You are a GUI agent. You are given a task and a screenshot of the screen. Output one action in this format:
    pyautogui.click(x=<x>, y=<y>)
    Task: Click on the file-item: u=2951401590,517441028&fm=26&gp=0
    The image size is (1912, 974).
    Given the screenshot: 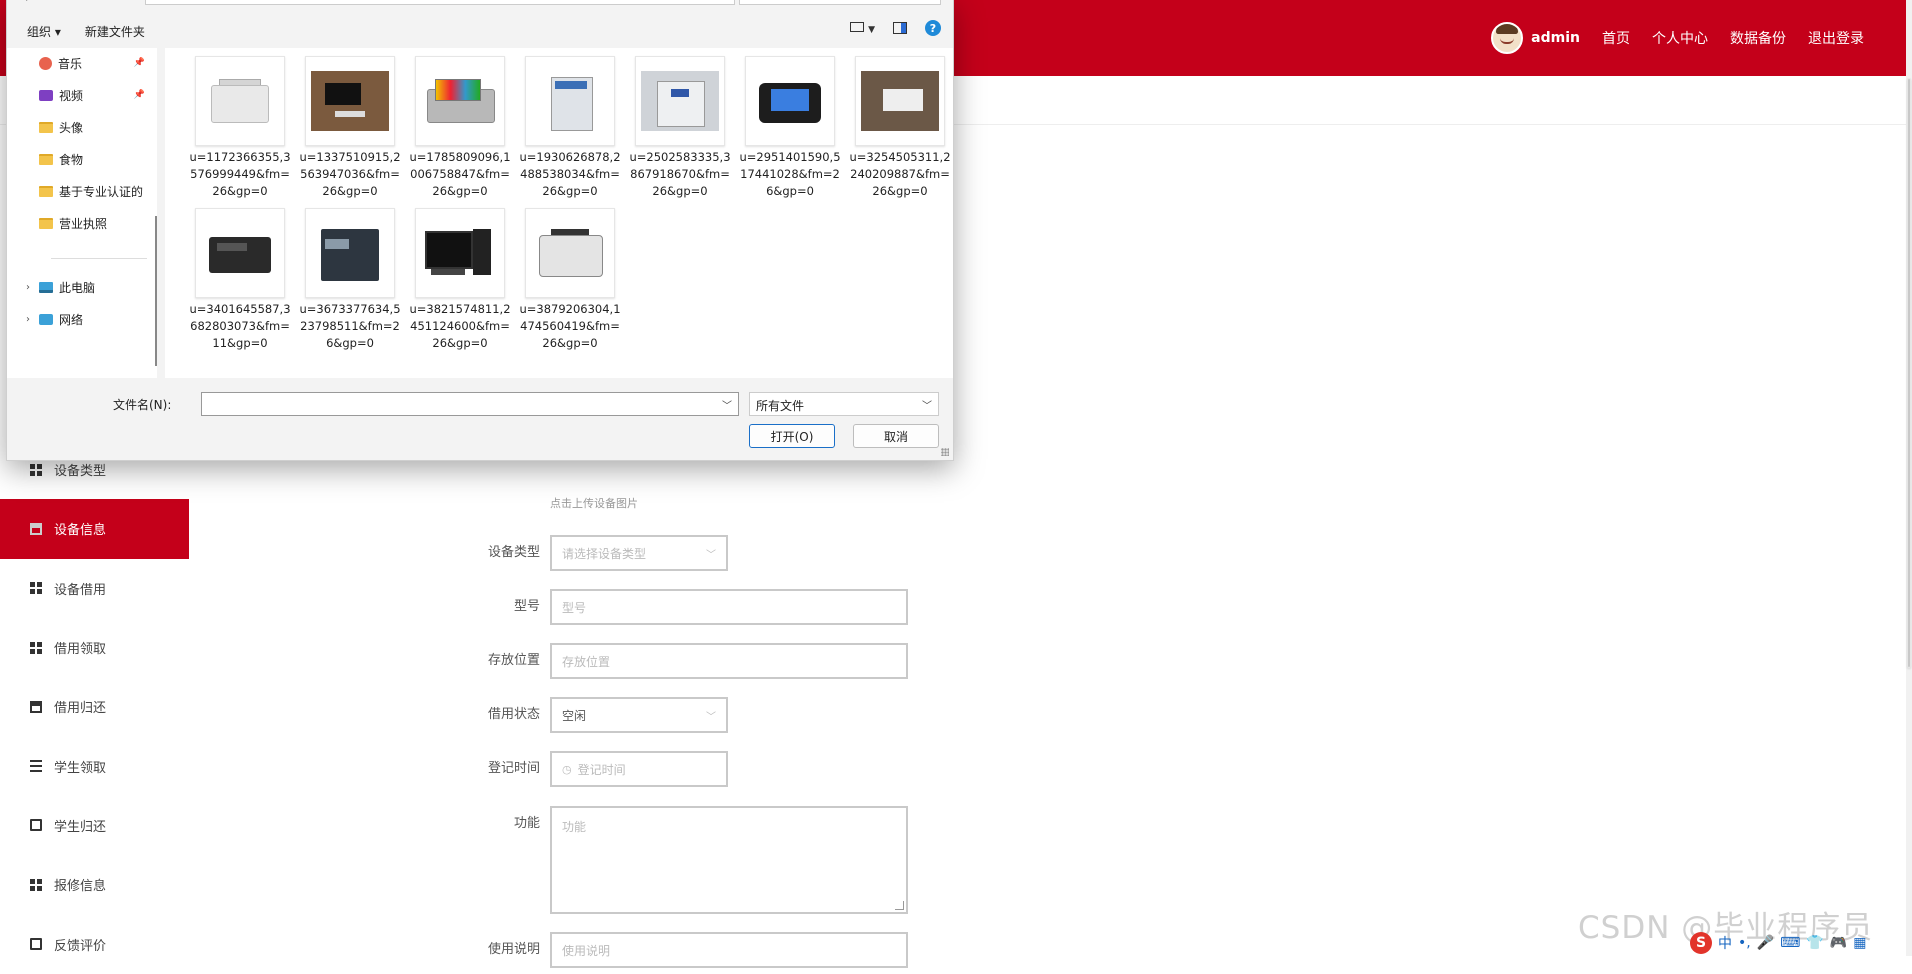 What is the action you would take?
    pyautogui.click(x=790, y=128)
    